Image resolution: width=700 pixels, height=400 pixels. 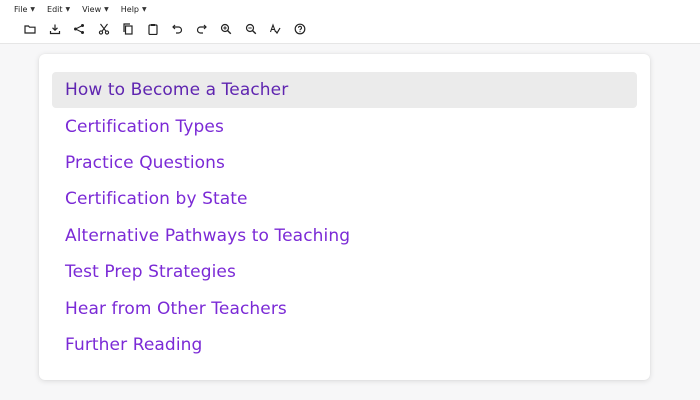 What do you see at coordinates (344, 199) in the screenshot?
I see `list-item-certification-by-state: Certification by State` at bounding box center [344, 199].